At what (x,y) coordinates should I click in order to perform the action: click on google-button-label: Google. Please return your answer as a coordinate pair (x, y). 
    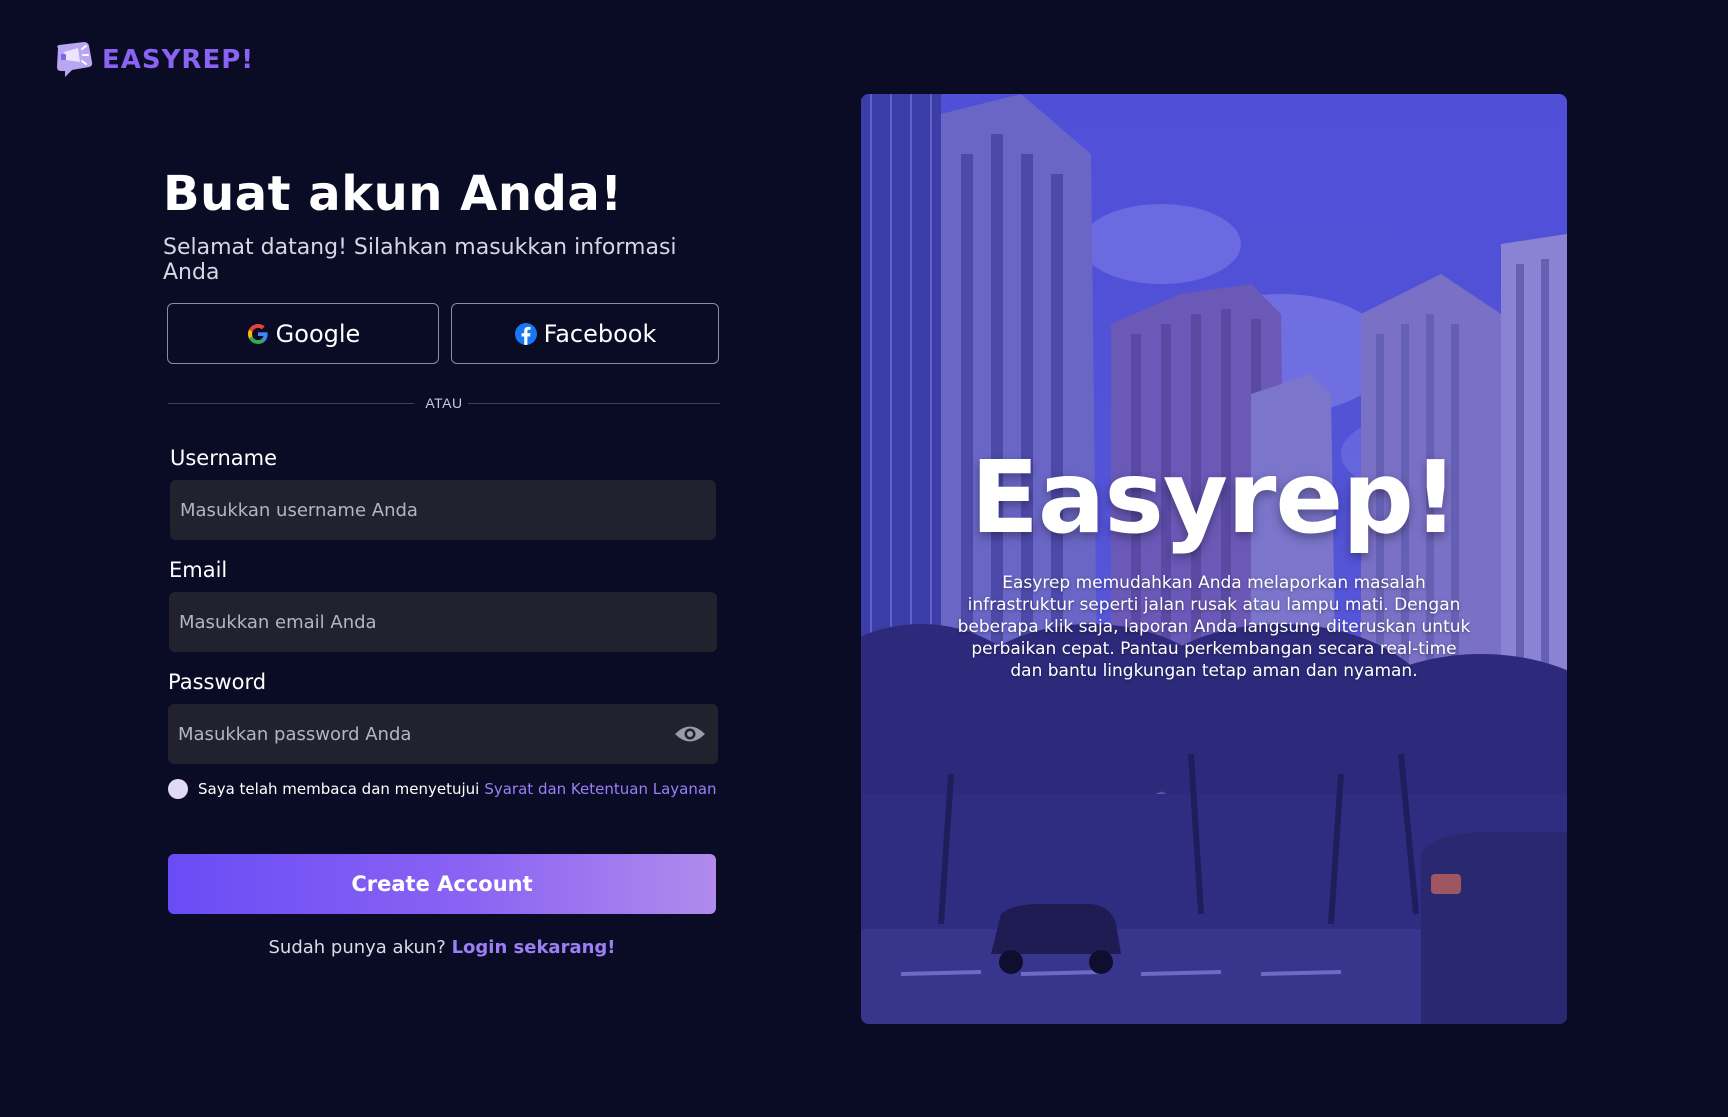
    Looking at the image, I should click on (318, 333).